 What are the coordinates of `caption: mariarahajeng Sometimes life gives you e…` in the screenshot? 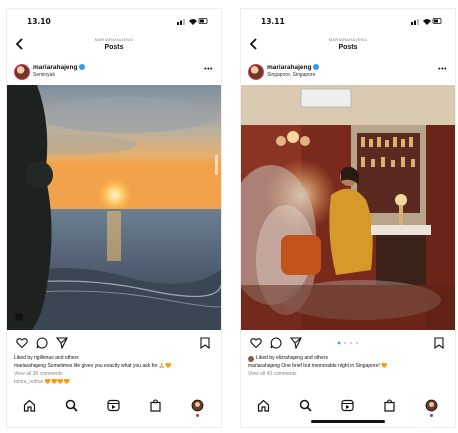 It's located at (93, 366).